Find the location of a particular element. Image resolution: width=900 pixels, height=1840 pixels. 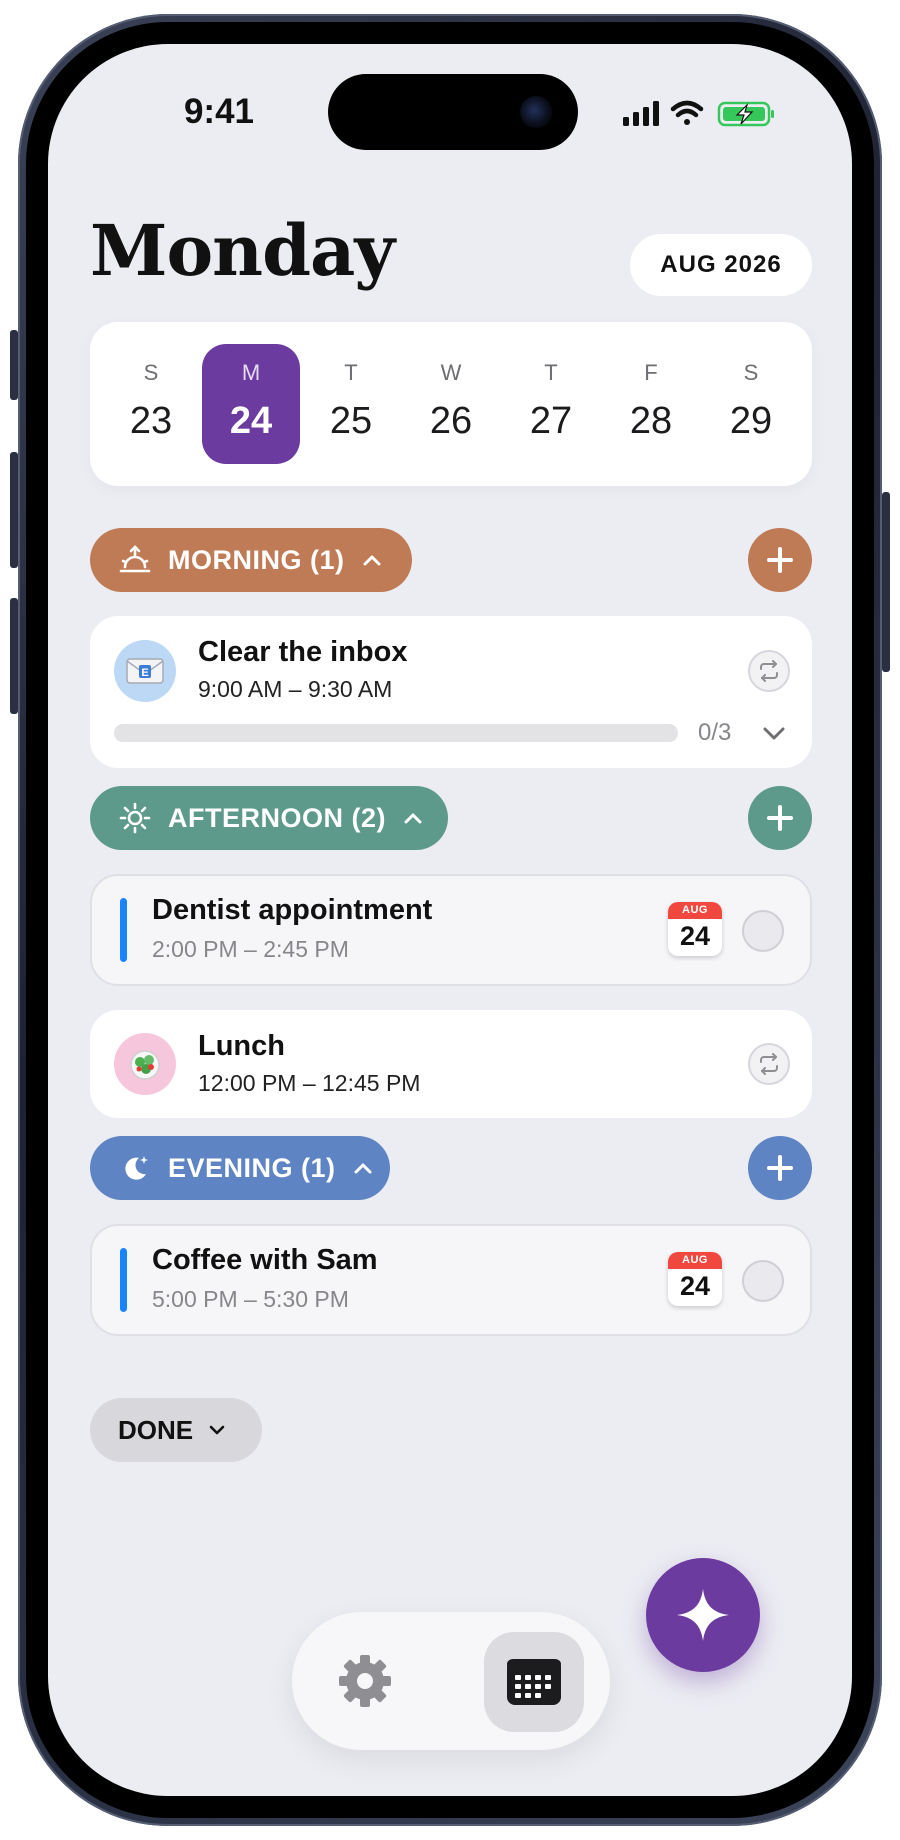

svg-text: E is located at coordinates (144, 673).